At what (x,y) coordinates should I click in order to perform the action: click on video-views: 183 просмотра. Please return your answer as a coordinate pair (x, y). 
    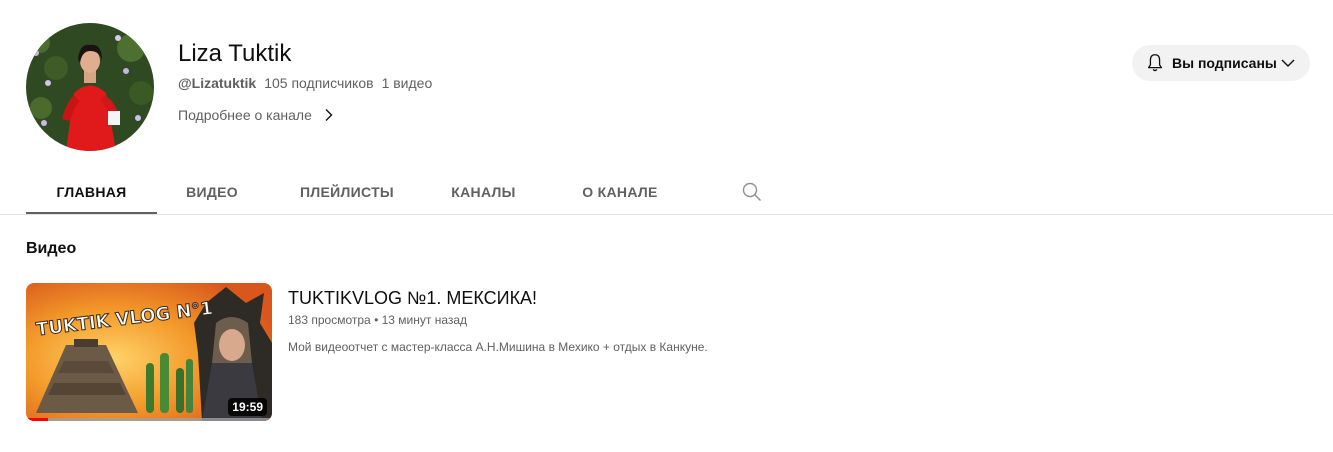
    Looking at the image, I should click on (329, 320).